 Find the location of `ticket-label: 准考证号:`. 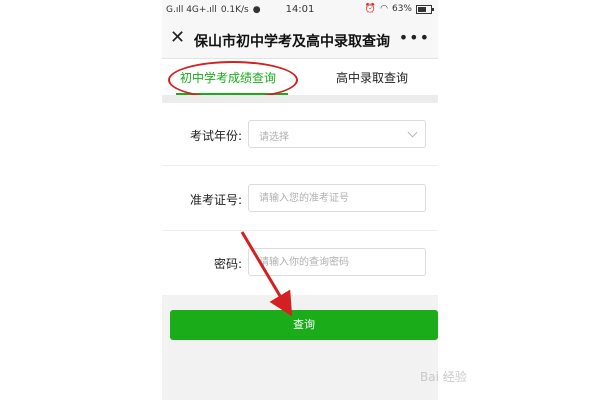

ticket-label: 准考证号: is located at coordinates (215, 200).